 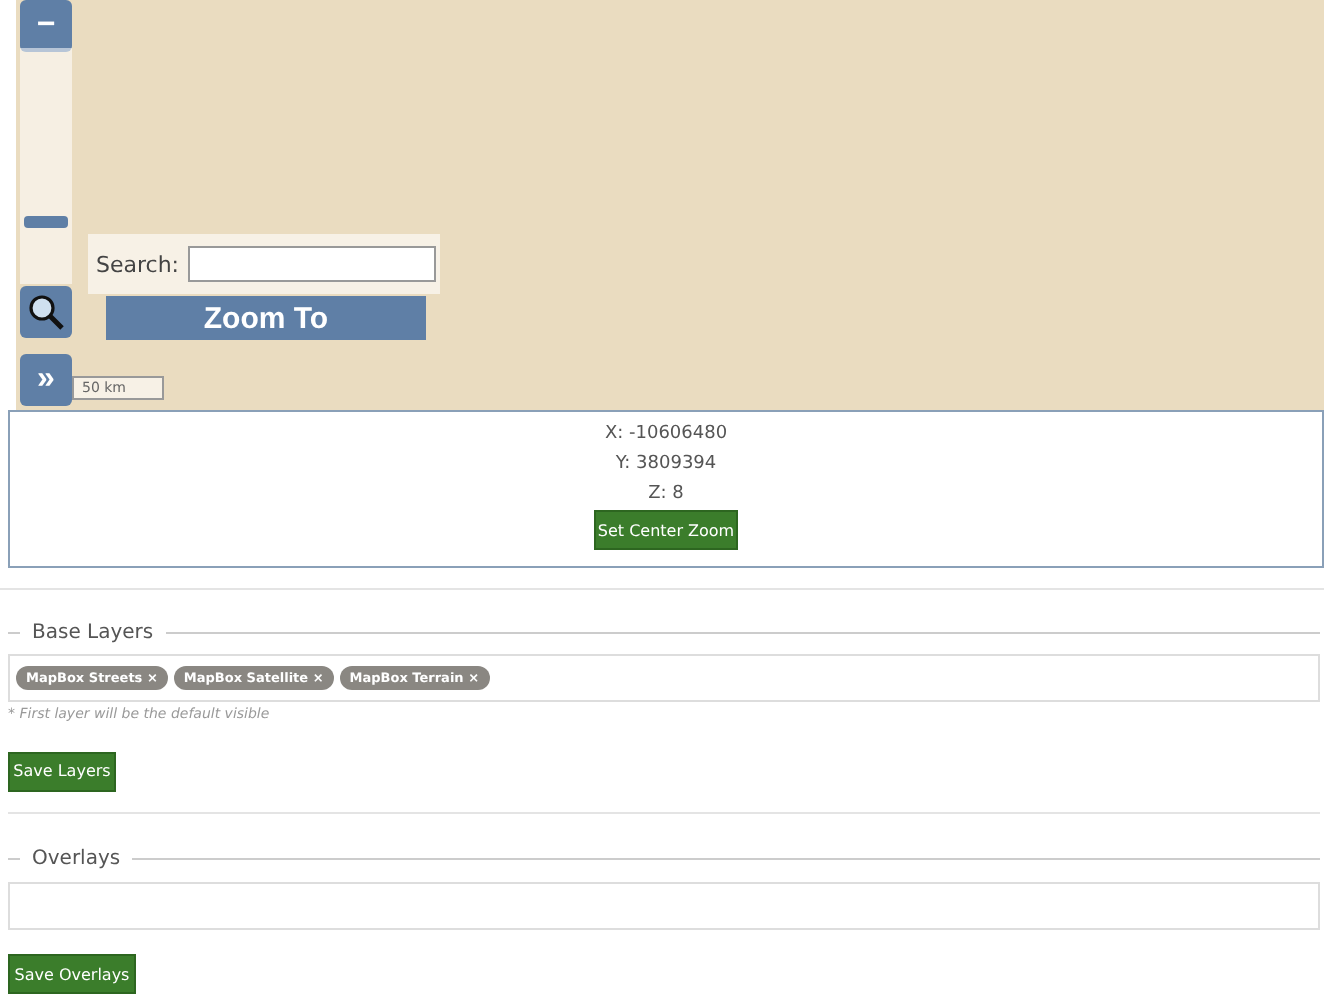 What do you see at coordinates (664, 905) in the screenshot?
I see `layer-select-field` at bounding box center [664, 905].